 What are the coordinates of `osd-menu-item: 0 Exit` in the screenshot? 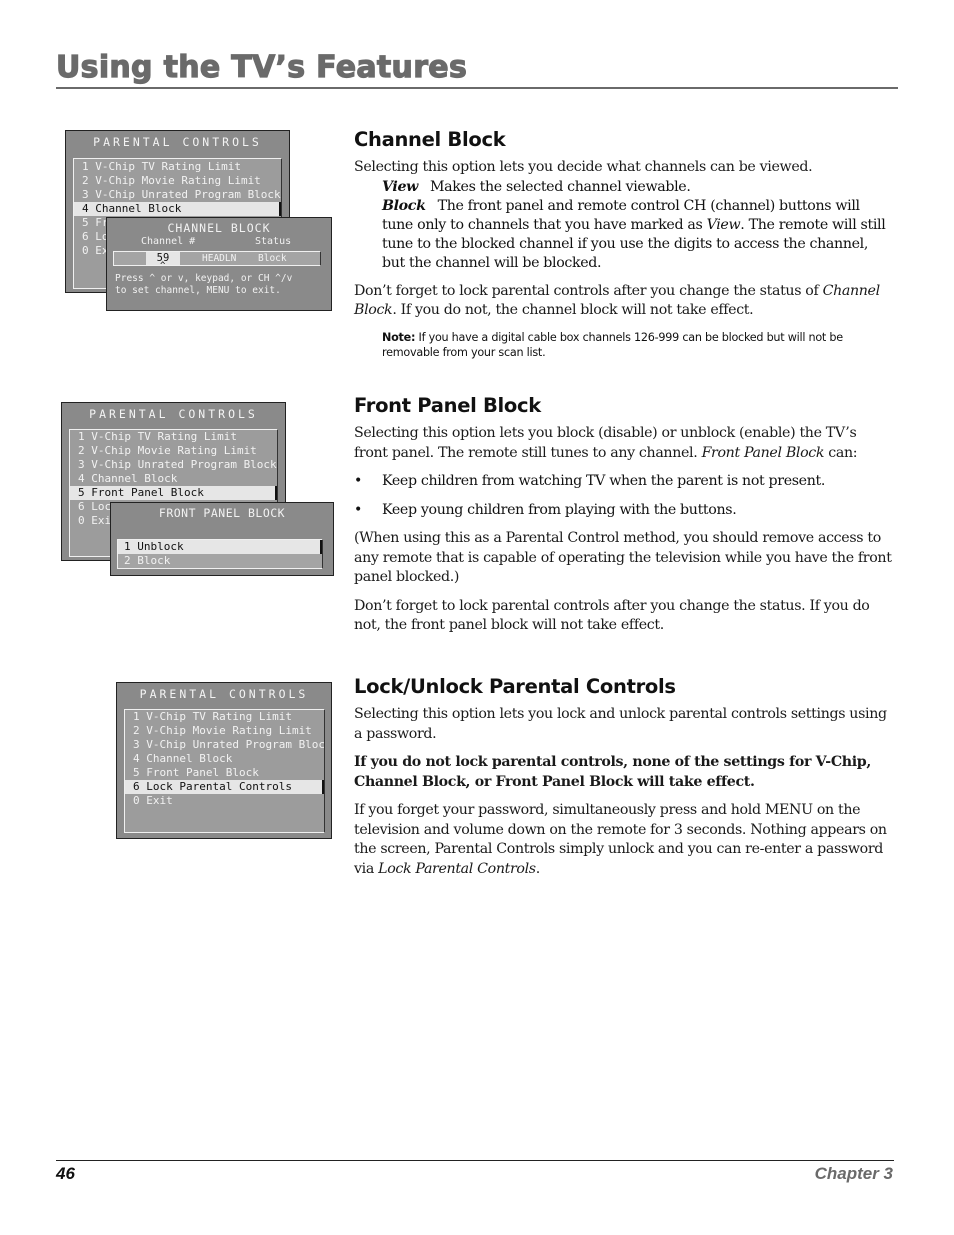 It's located at (224, 801).